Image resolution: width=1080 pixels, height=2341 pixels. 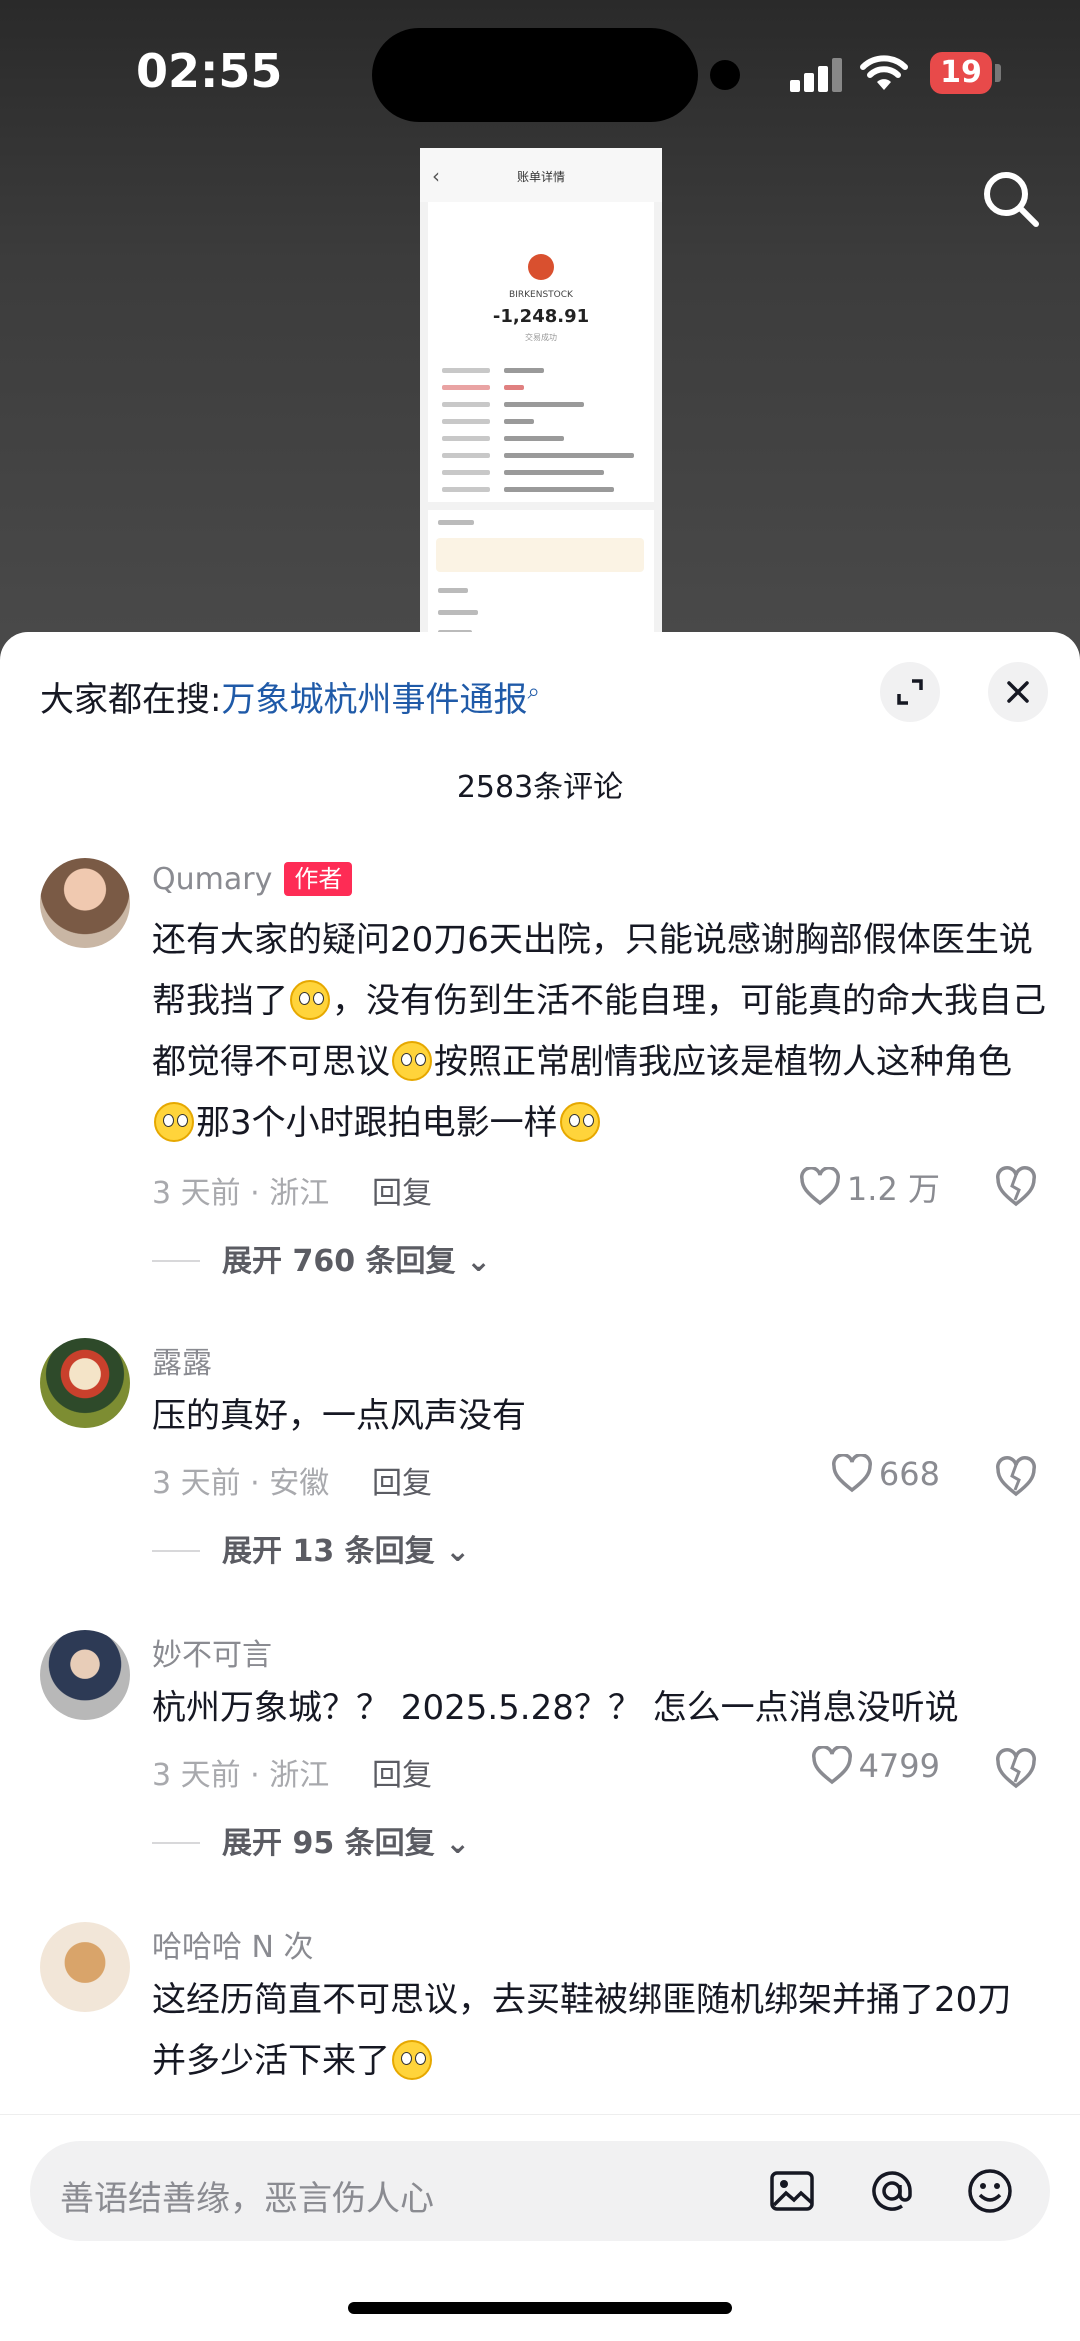 I want to click on battery-tip, so click(x=998, y=73).